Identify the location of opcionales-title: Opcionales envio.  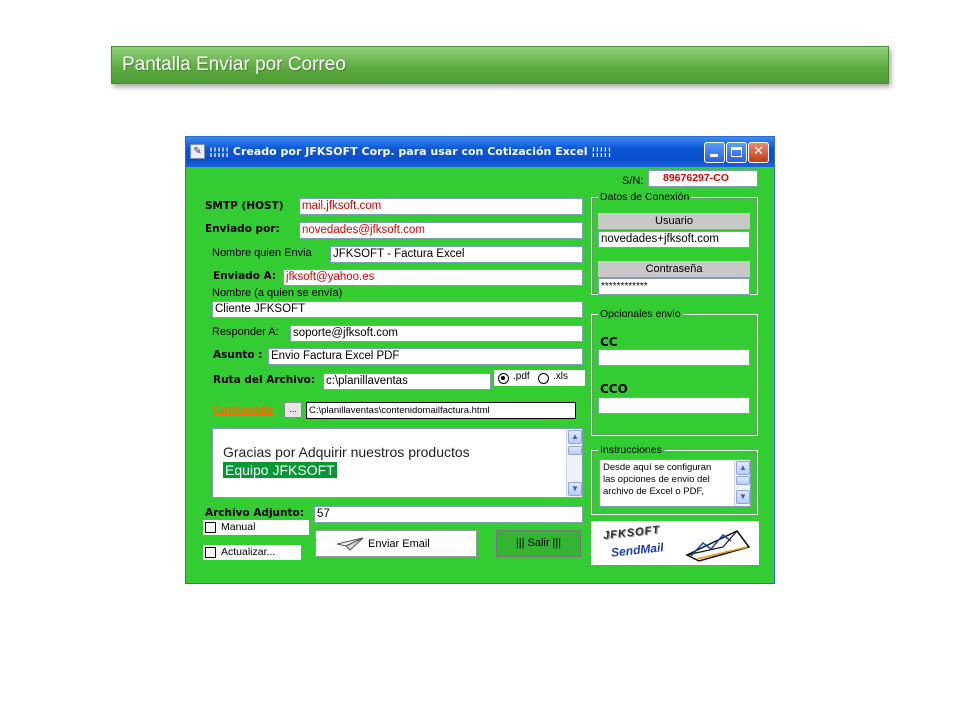
(640, 314).